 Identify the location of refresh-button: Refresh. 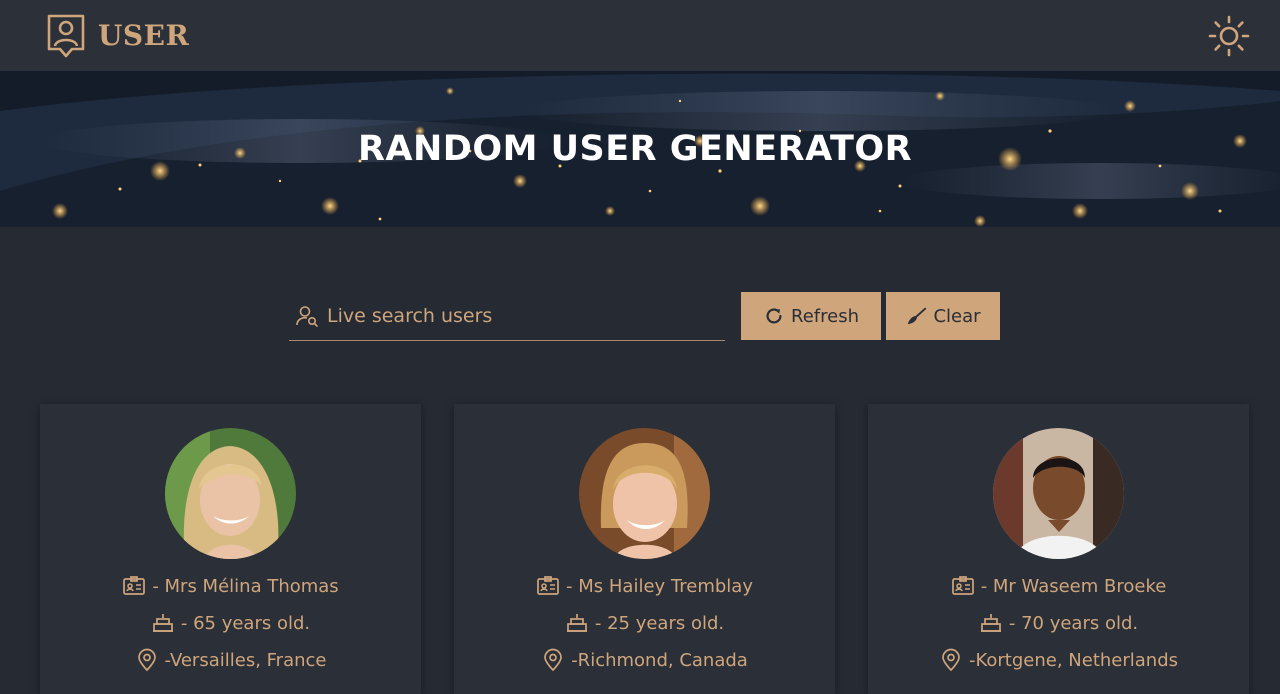
(811, 316).